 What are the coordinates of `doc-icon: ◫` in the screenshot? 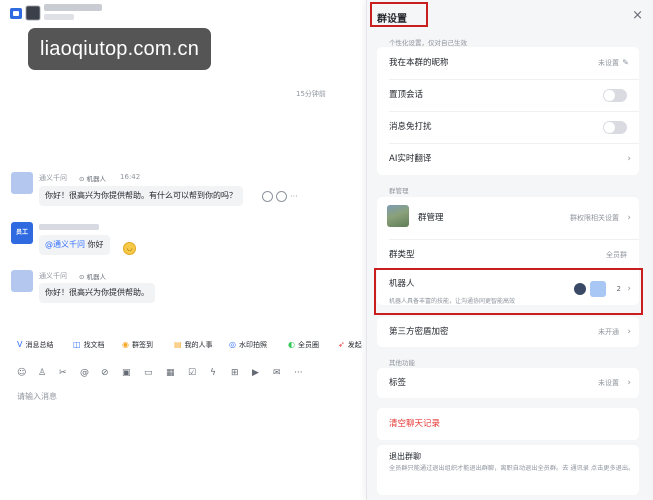 It's located at (77, 344).